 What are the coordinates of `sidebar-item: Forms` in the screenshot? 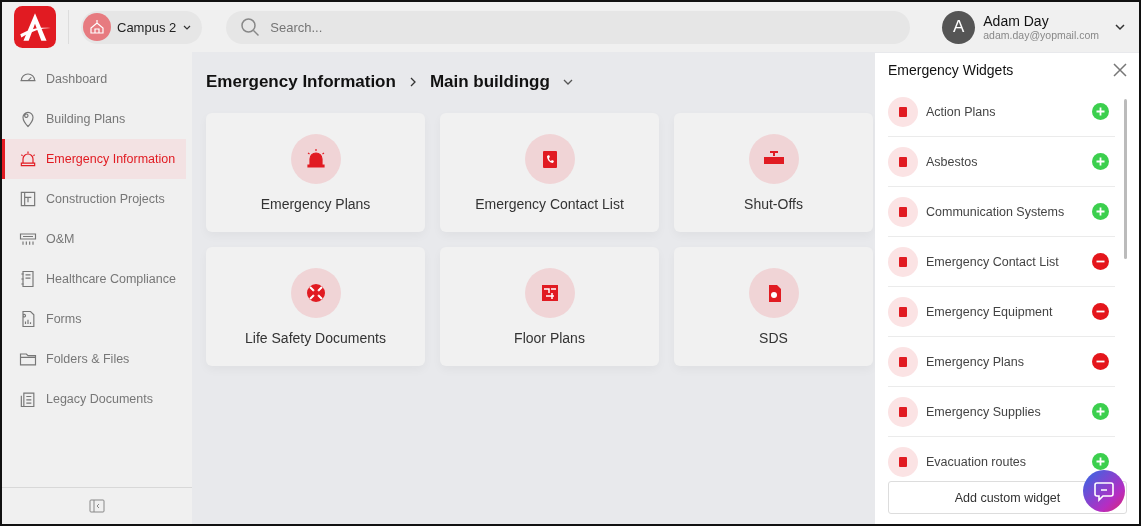 It's located at (94, 319).